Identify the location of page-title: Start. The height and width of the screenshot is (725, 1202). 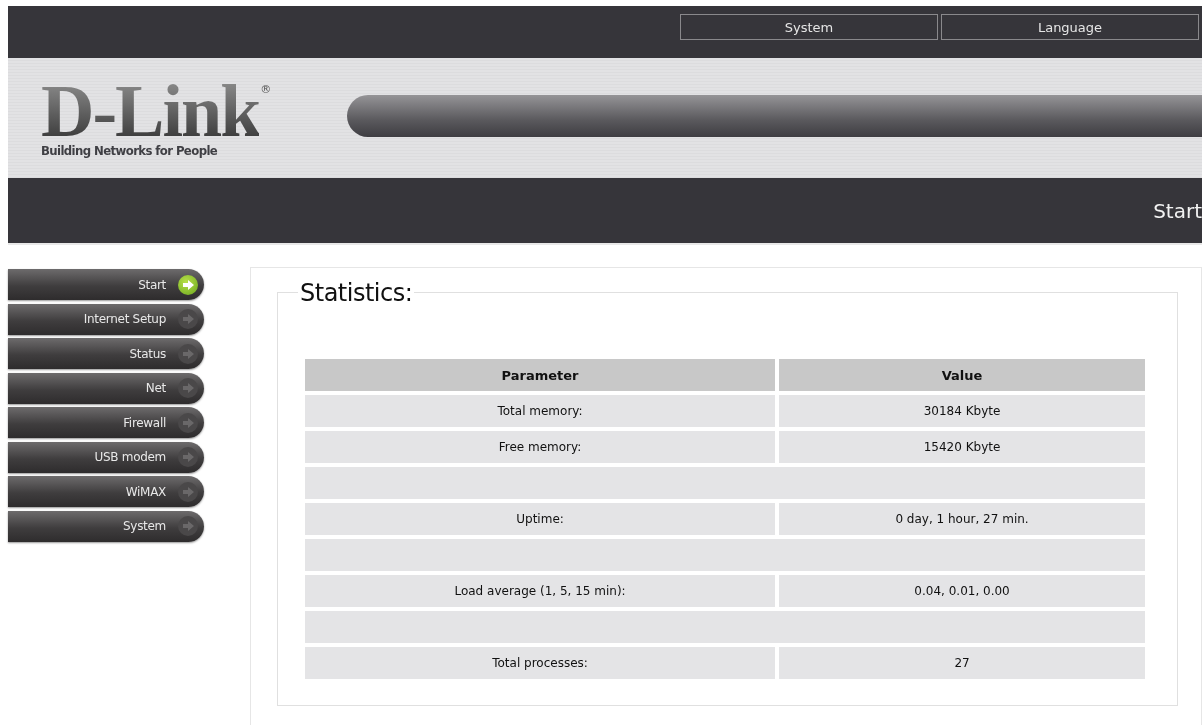
(1177, 210).